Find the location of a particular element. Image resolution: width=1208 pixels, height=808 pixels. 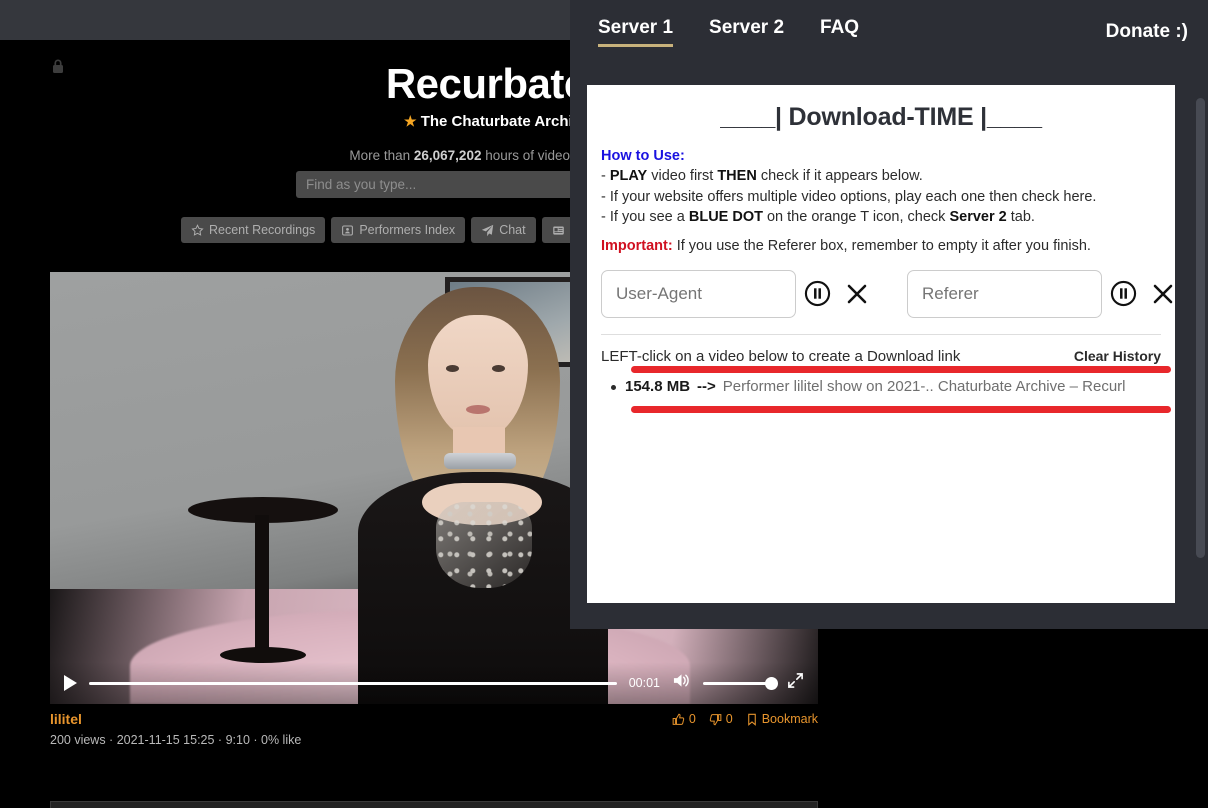

download-size: 154.8 MB is located at coordinates (658, 386).